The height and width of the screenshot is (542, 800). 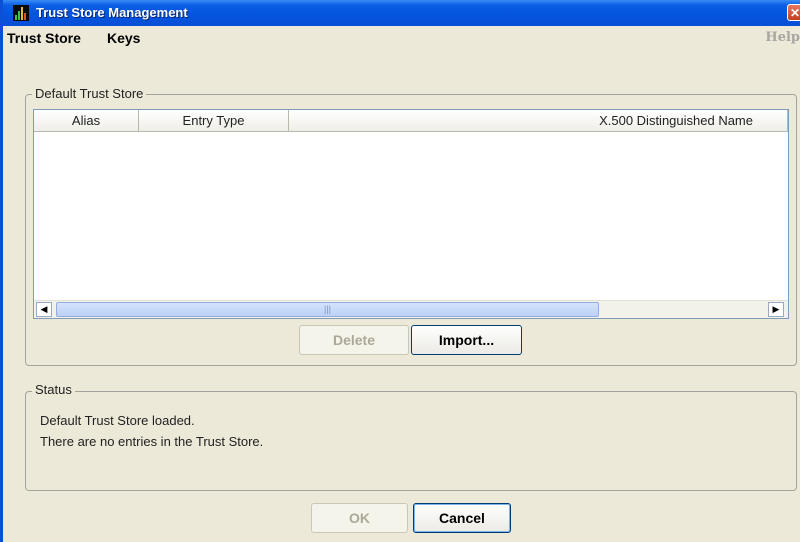 I want to click on column-header-entry-type: Entry Type, so click(x=214, y=121).